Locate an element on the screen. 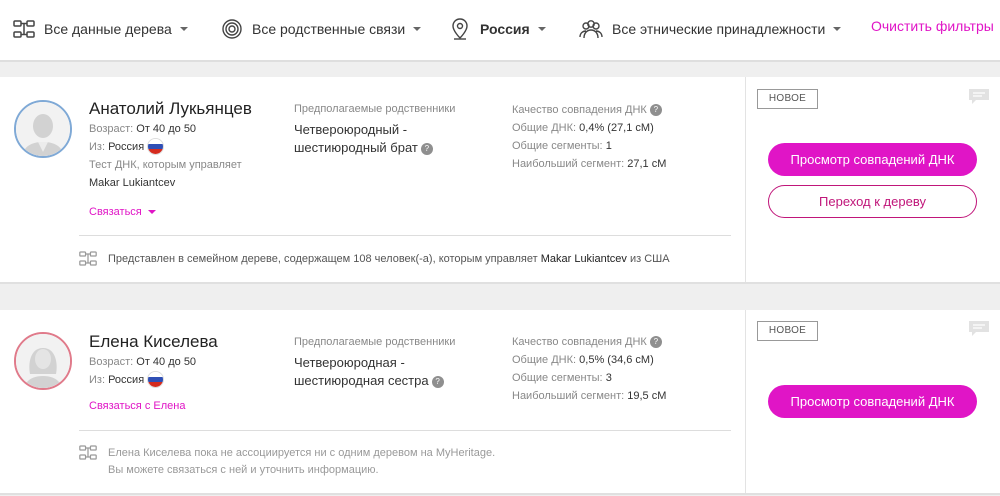  match-details: Возраст: От 40 до 50 Из: Россия is located at coordinates (142, 371).